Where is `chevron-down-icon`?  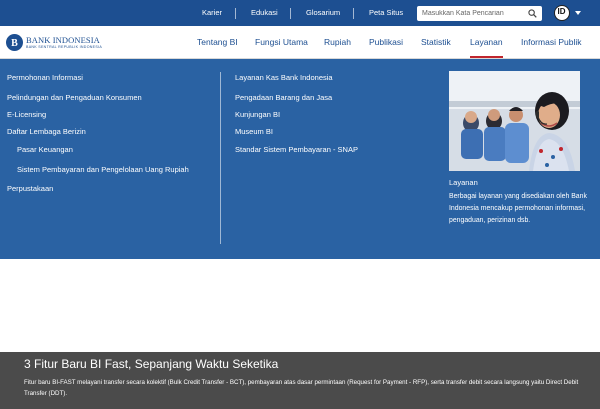
chevron-down-icon is located at coordinates (578, 13).